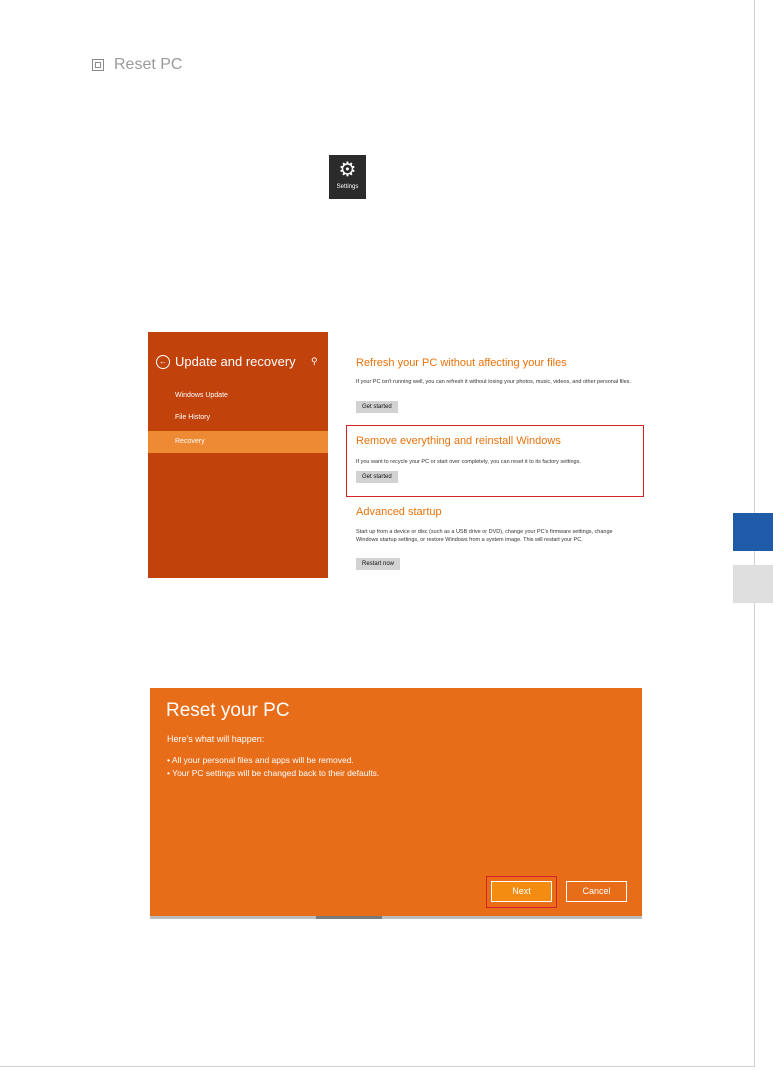 The width and height of the screenshot is (773, 1071). I want to click on sidebar-item-recovery: Recovery, so click(238, 442).